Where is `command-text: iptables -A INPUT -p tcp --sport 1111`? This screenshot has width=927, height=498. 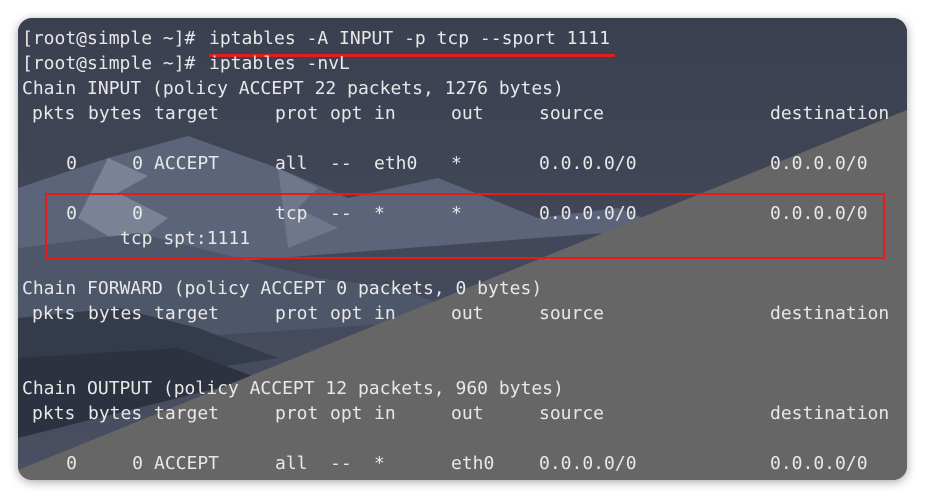
command-text: iptables -A INPUT -p tcp --sport 1111 is located at coordinates (409, 38).